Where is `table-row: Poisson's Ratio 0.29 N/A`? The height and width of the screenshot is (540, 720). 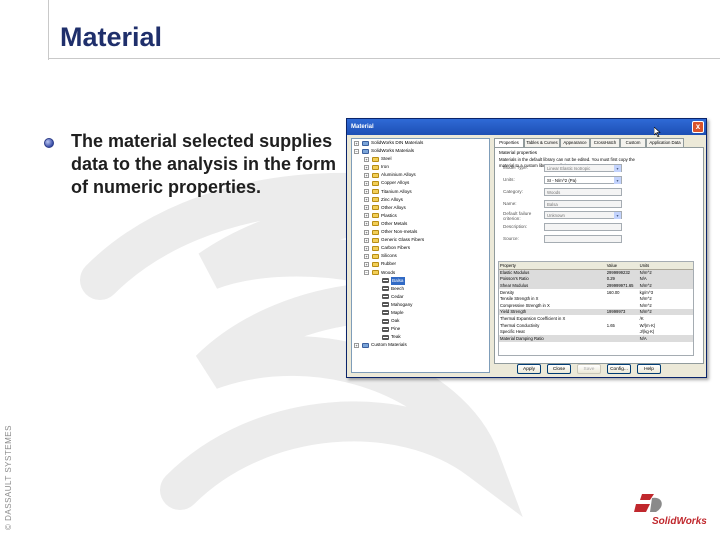 table-row: Poisson's Ratio 0.29 N/A is located at coordinates (596, 279).